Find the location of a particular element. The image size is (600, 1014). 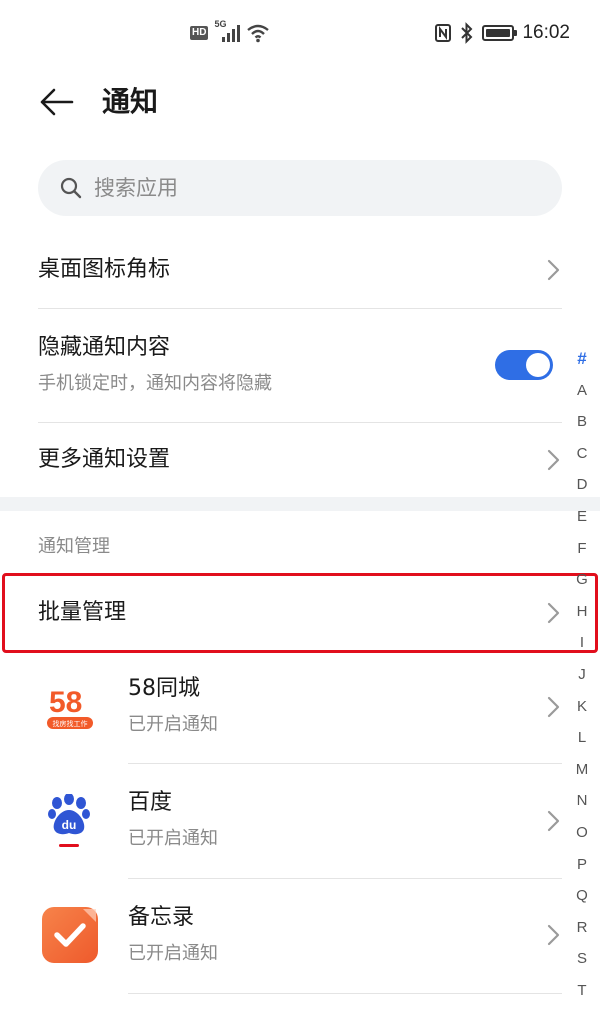

status-bar-network: HD 5G is located at coordinates (230, 32).